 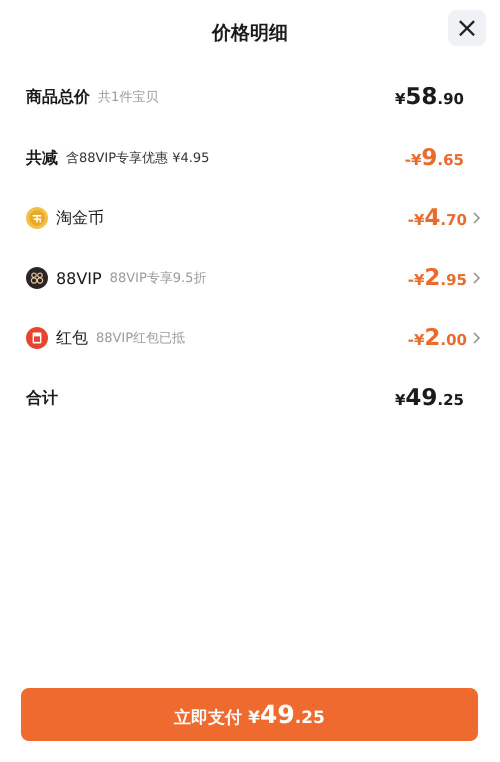 What do you see at coordinates (467, 28) in the screenshot?
I see `close-button: ×` at bounding box center [467, 28].